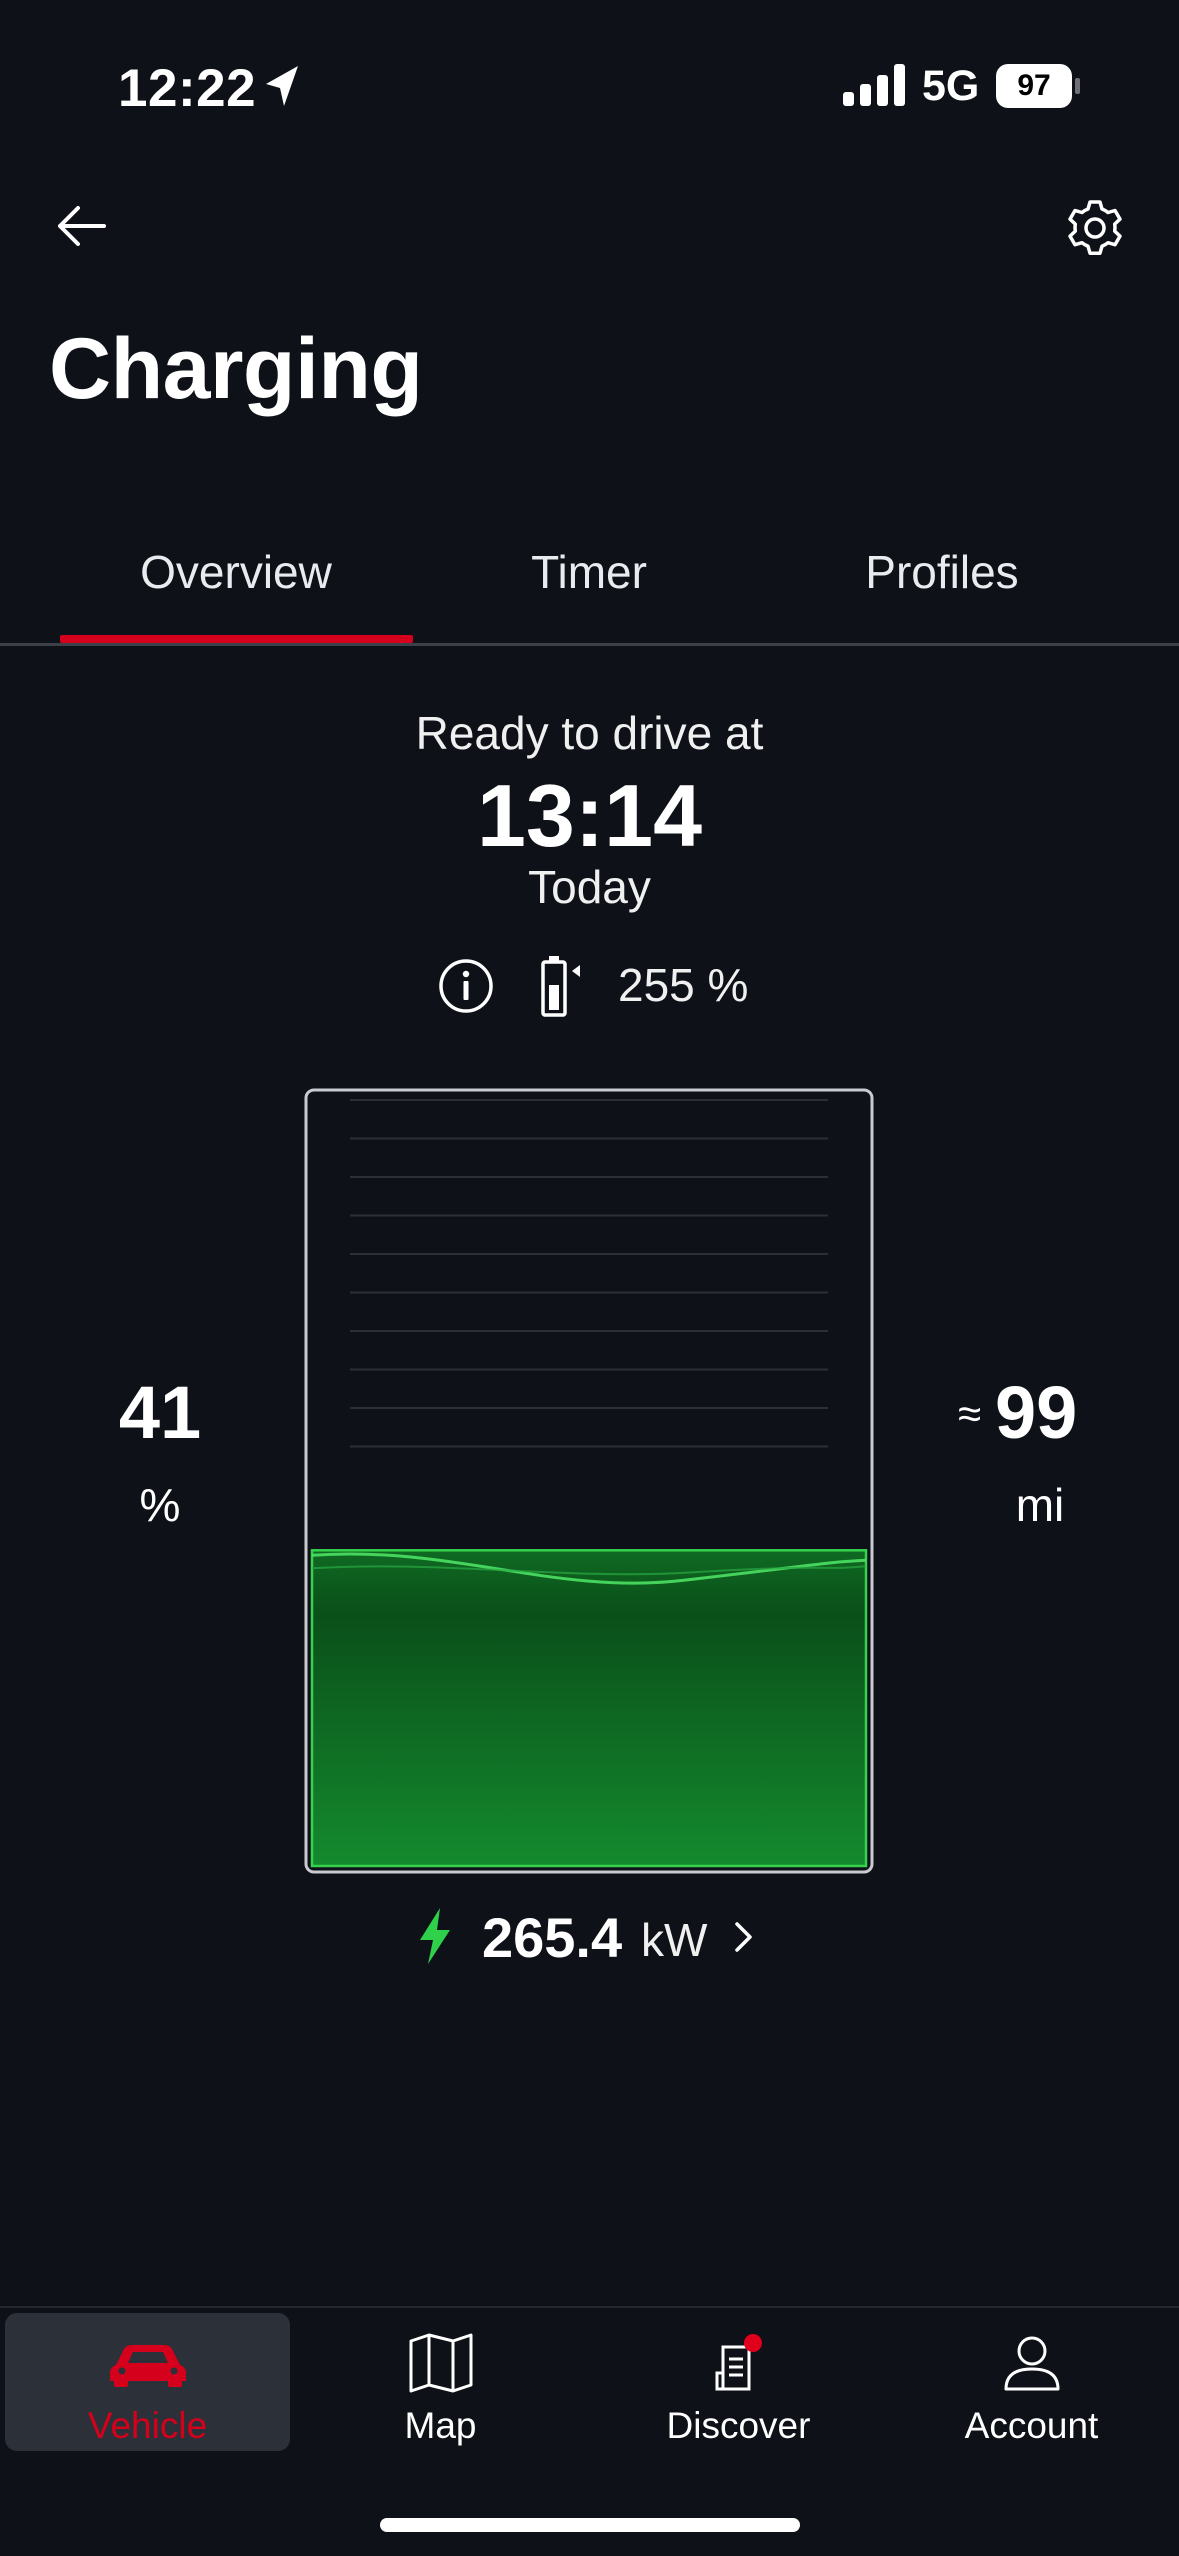 The width and height of the screenshot is (1179, 2556). I want to click on nav-map: Map, so click(440, 2382).